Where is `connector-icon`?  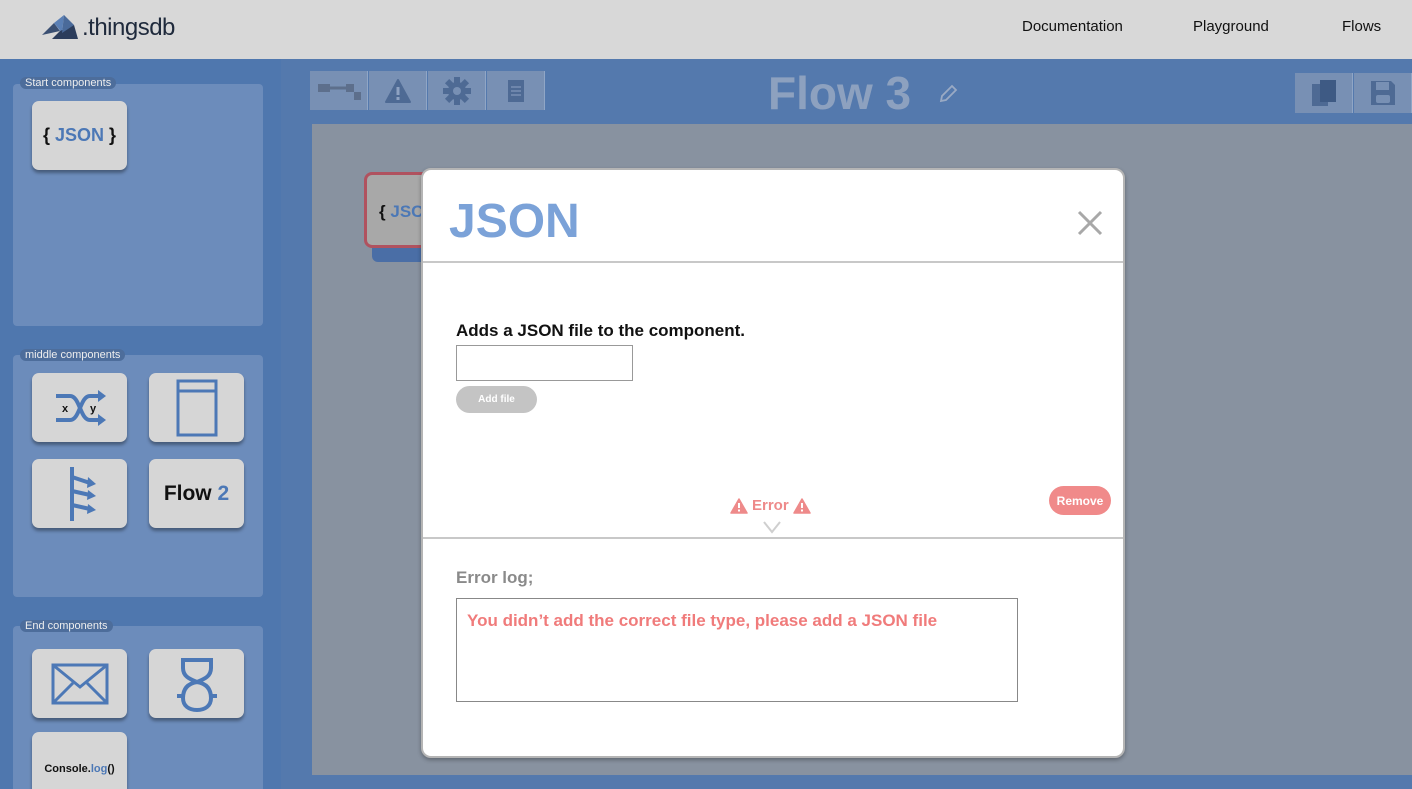
connector-icon is located at coordinates (339, 91).